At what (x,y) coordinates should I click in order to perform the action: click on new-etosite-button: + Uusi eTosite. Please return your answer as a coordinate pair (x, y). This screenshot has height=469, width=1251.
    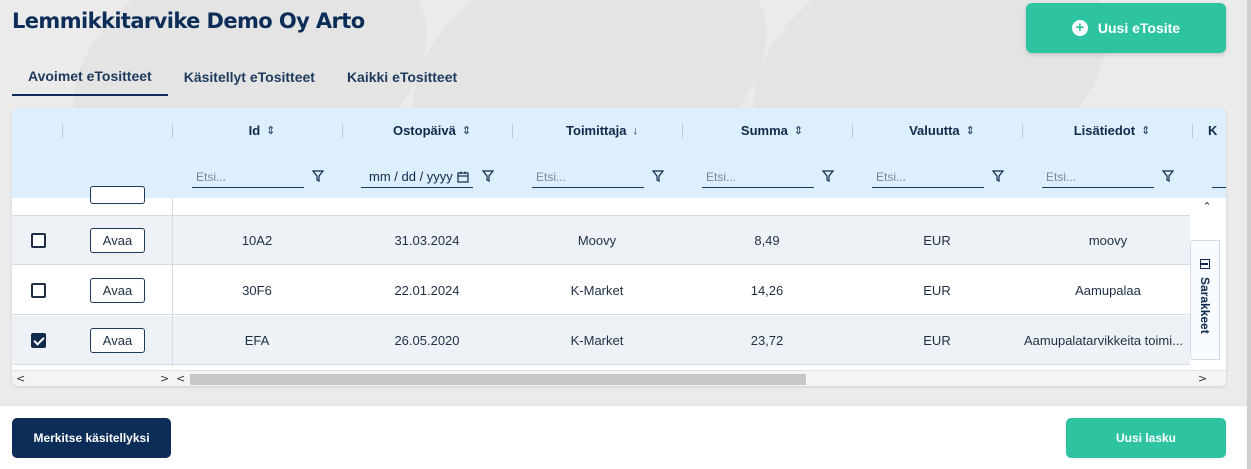
    Looking at the image, I should click on (1126, 28).